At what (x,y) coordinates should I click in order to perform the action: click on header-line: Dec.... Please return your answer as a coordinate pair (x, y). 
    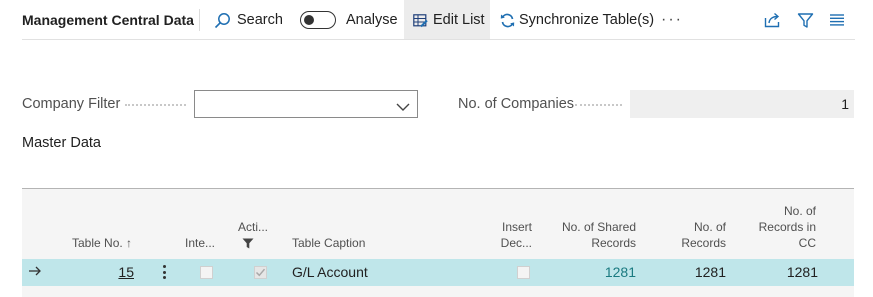
    Looking at the image, I should click on (516, 243).